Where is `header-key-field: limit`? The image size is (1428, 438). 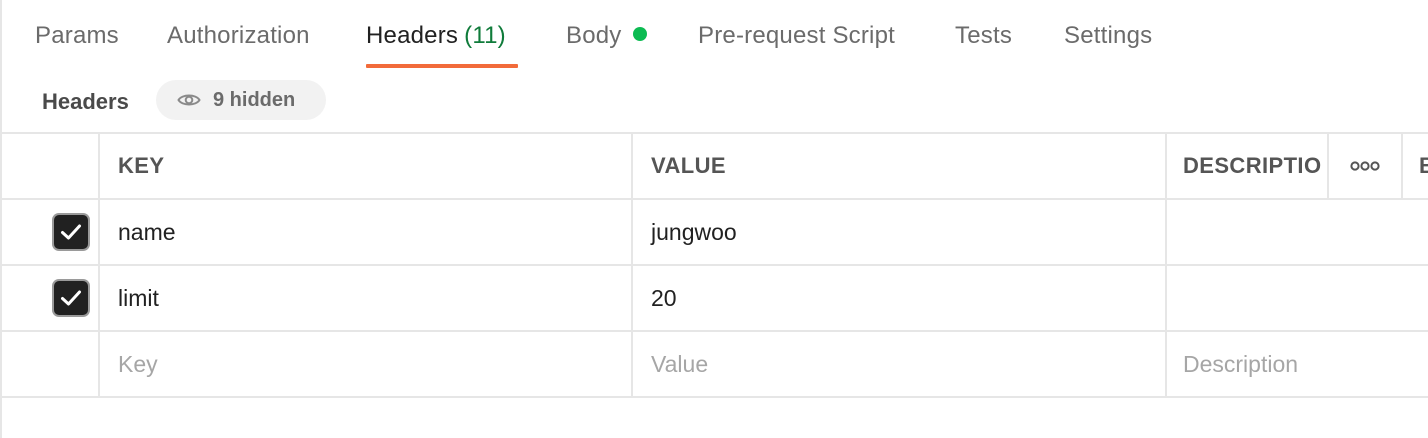
header-key-field: limit is located at coordinates (364, 298).